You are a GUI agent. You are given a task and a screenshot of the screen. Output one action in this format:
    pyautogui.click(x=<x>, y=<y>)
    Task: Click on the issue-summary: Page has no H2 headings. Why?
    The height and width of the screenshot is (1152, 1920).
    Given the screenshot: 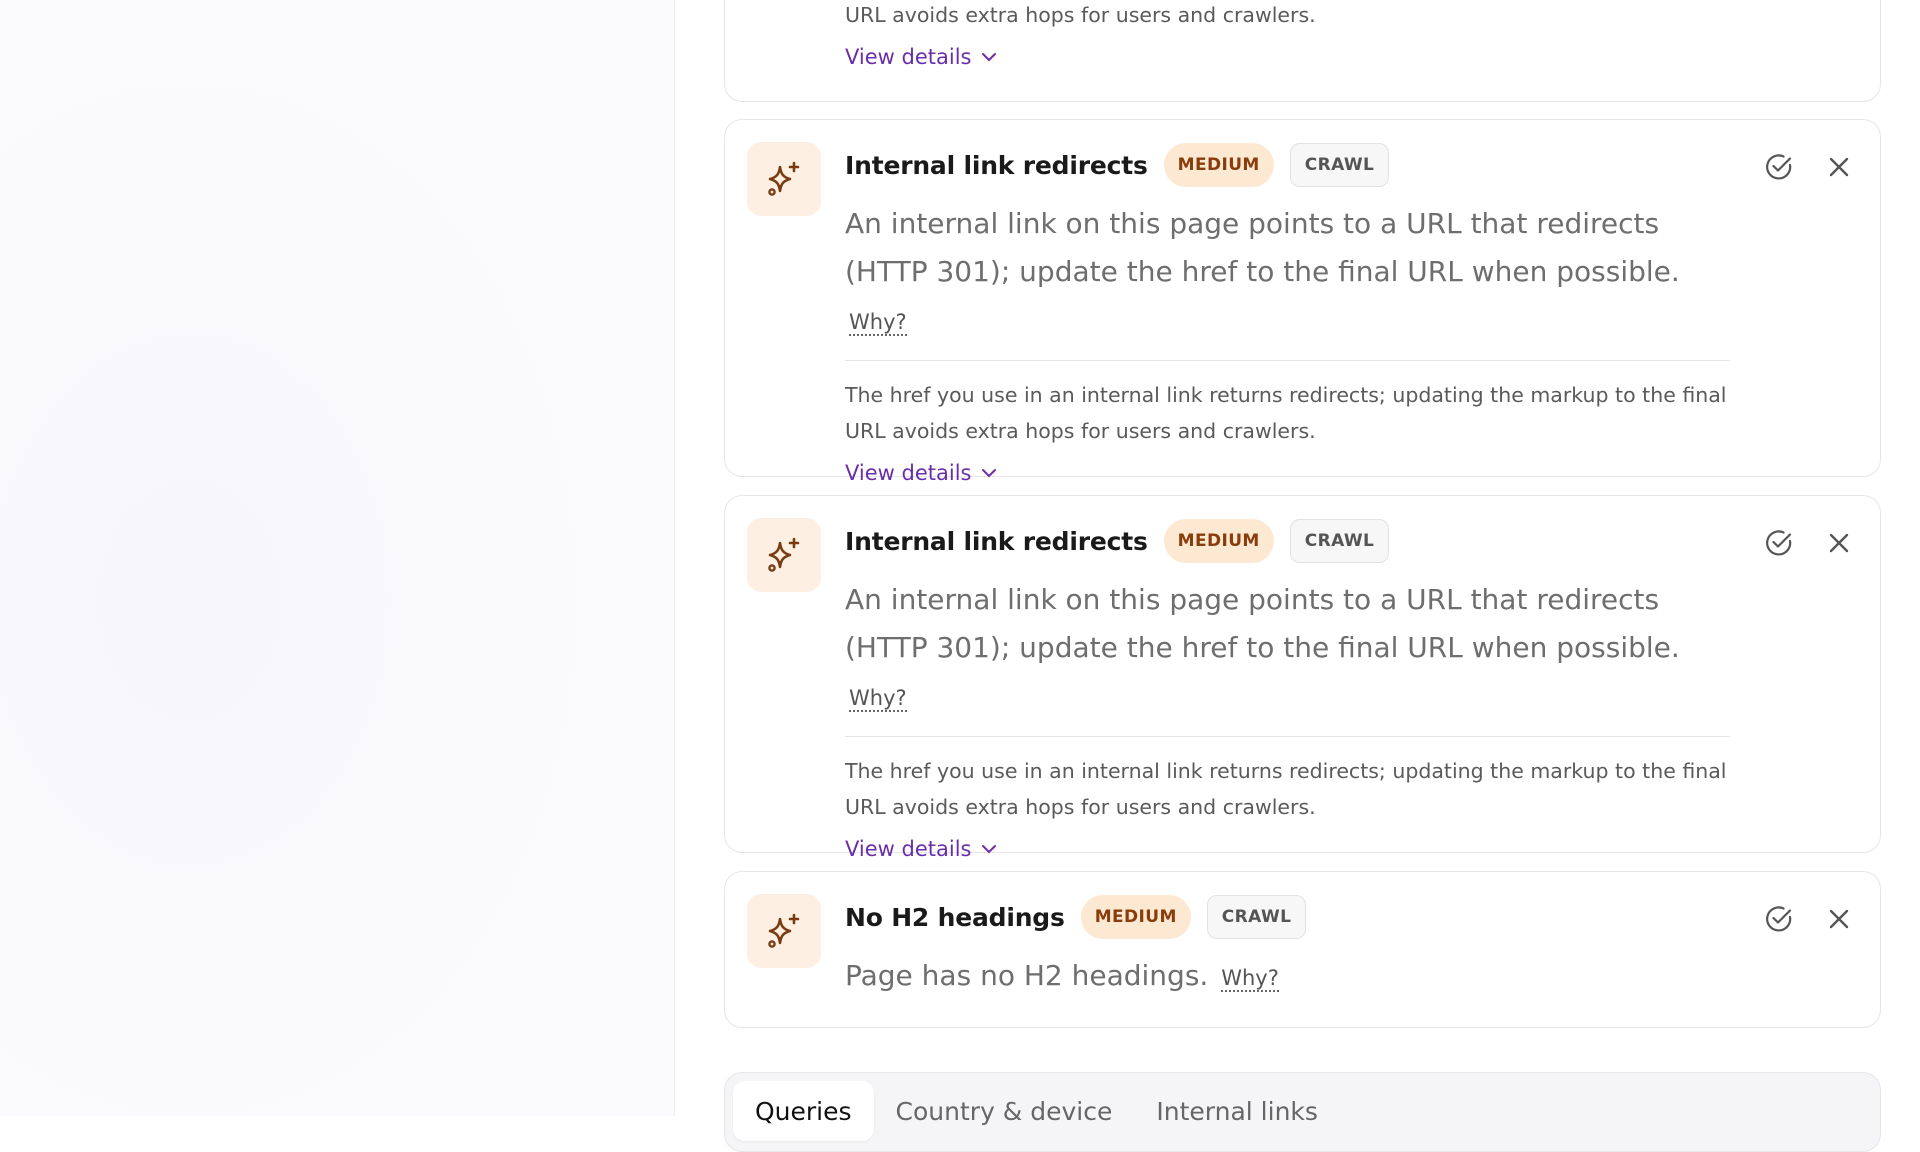 What is the action you would take?
    pyautogui.click(x=1287, y=977)
    